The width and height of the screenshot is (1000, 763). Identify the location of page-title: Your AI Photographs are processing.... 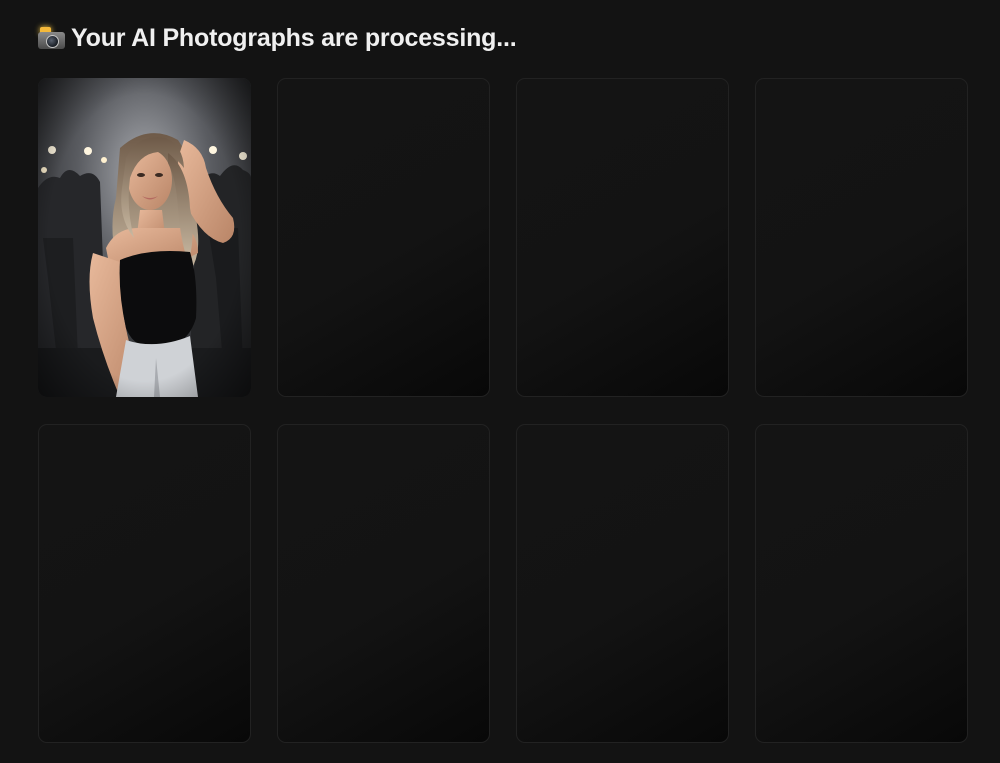
(294, 37).